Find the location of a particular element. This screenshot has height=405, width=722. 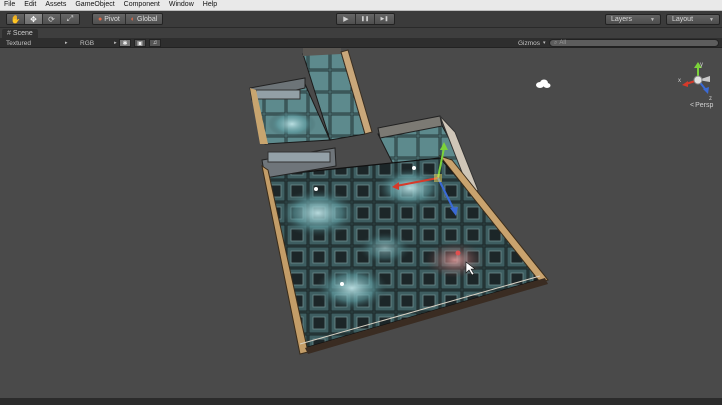

pivot-button: ● Pivot is located at coordinates (109, 19).